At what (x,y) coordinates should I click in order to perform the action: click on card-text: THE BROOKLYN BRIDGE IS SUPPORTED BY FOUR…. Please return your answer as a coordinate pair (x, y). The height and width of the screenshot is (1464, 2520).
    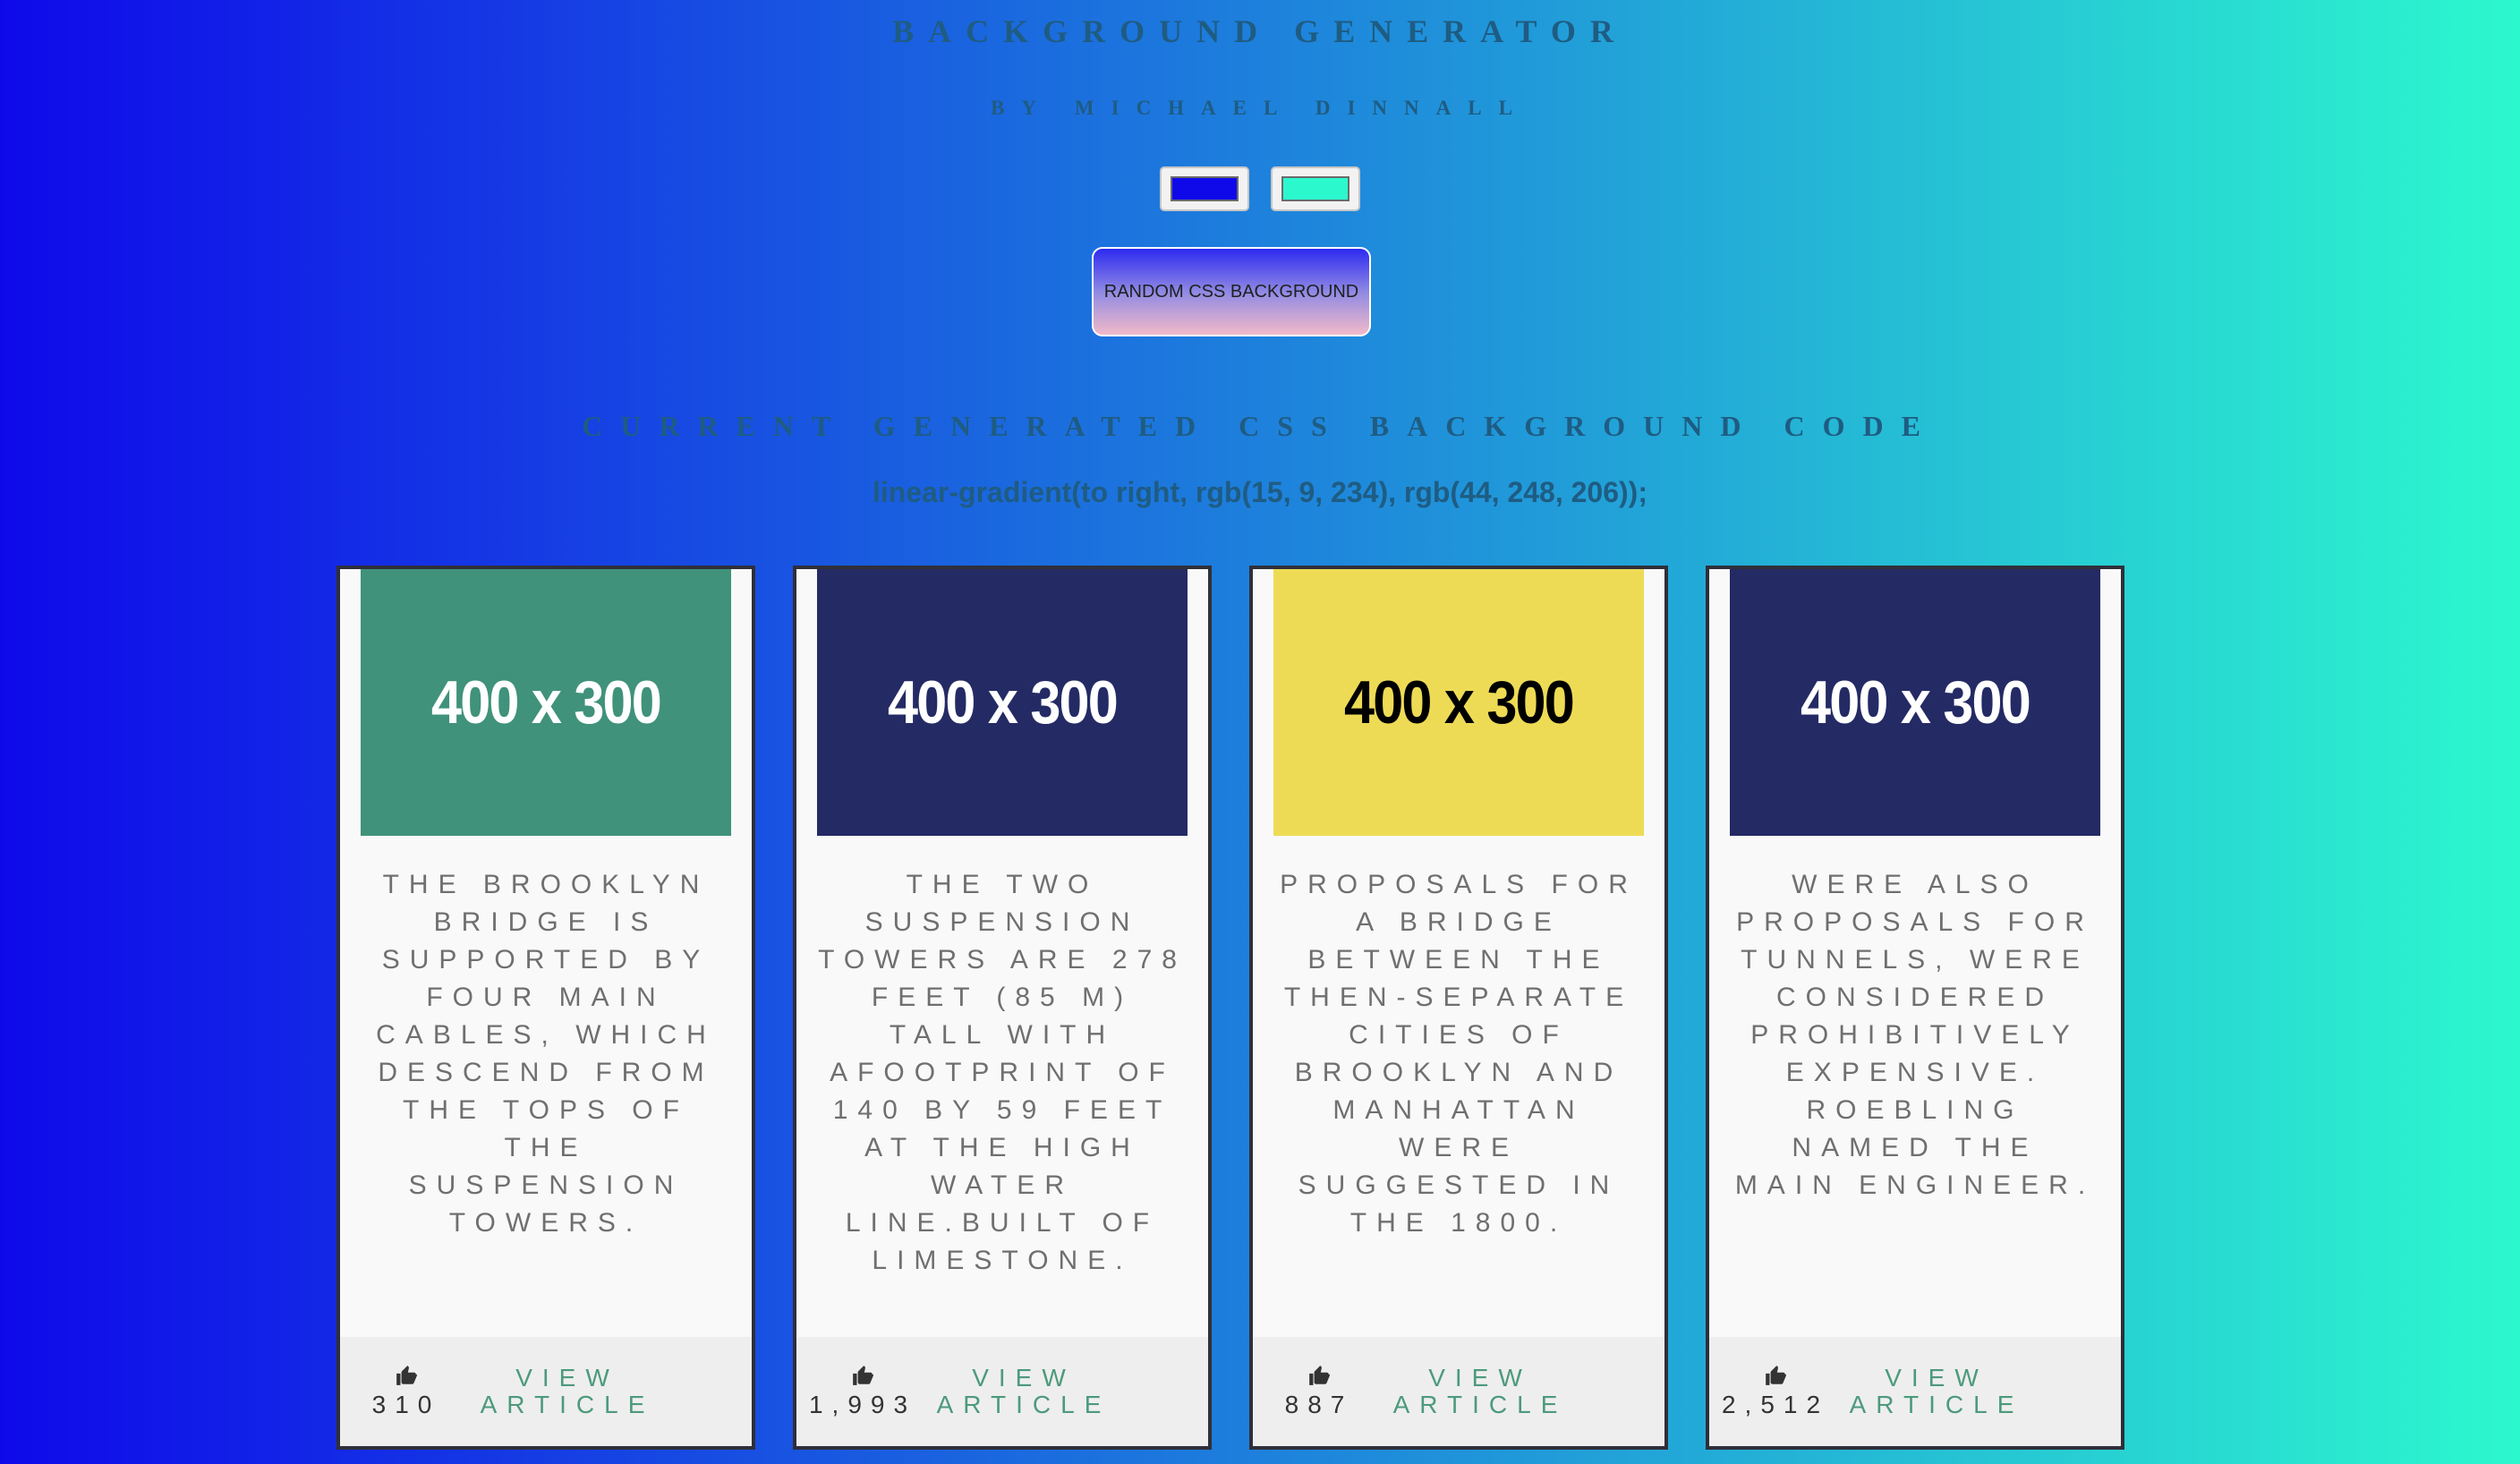
    Looking at the image, I should click on (546, 1054).